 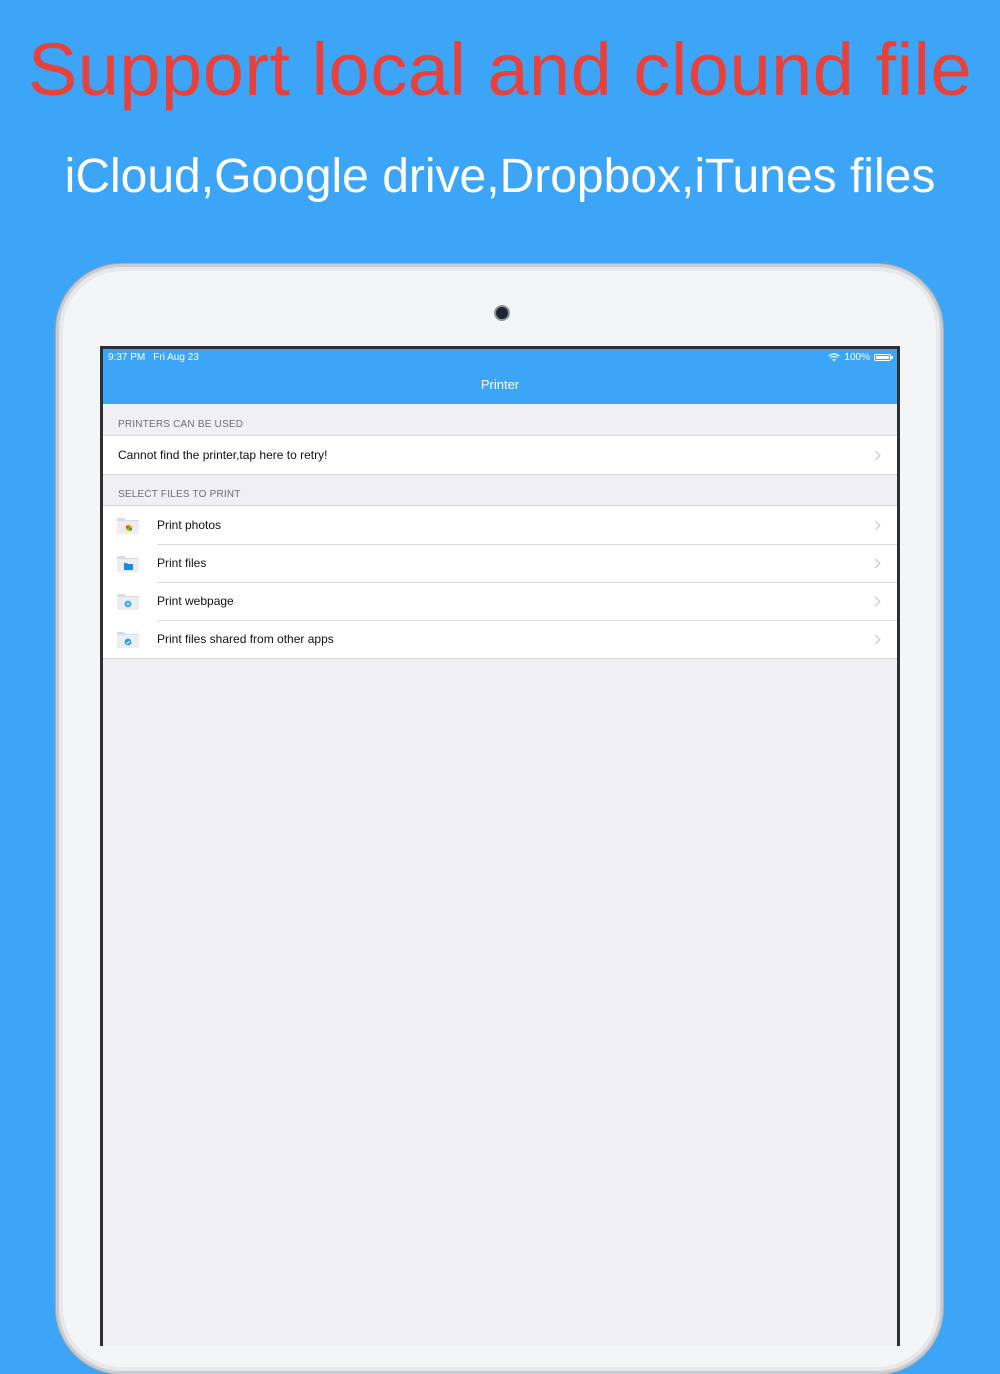 I want to click on subheadline: iCloud,Google drive,Dropbox,iTunes files, so click(x=500, y=176).